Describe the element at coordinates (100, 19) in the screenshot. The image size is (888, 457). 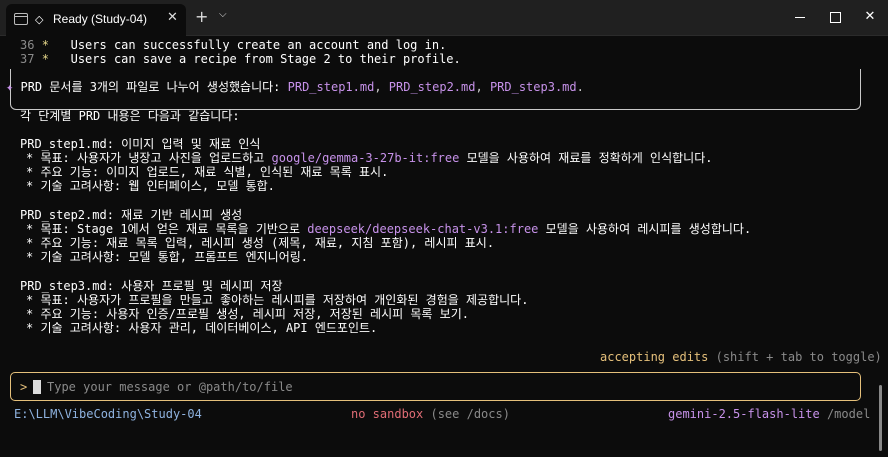
I see `tab-title: Ready (Study-04)` at that location.